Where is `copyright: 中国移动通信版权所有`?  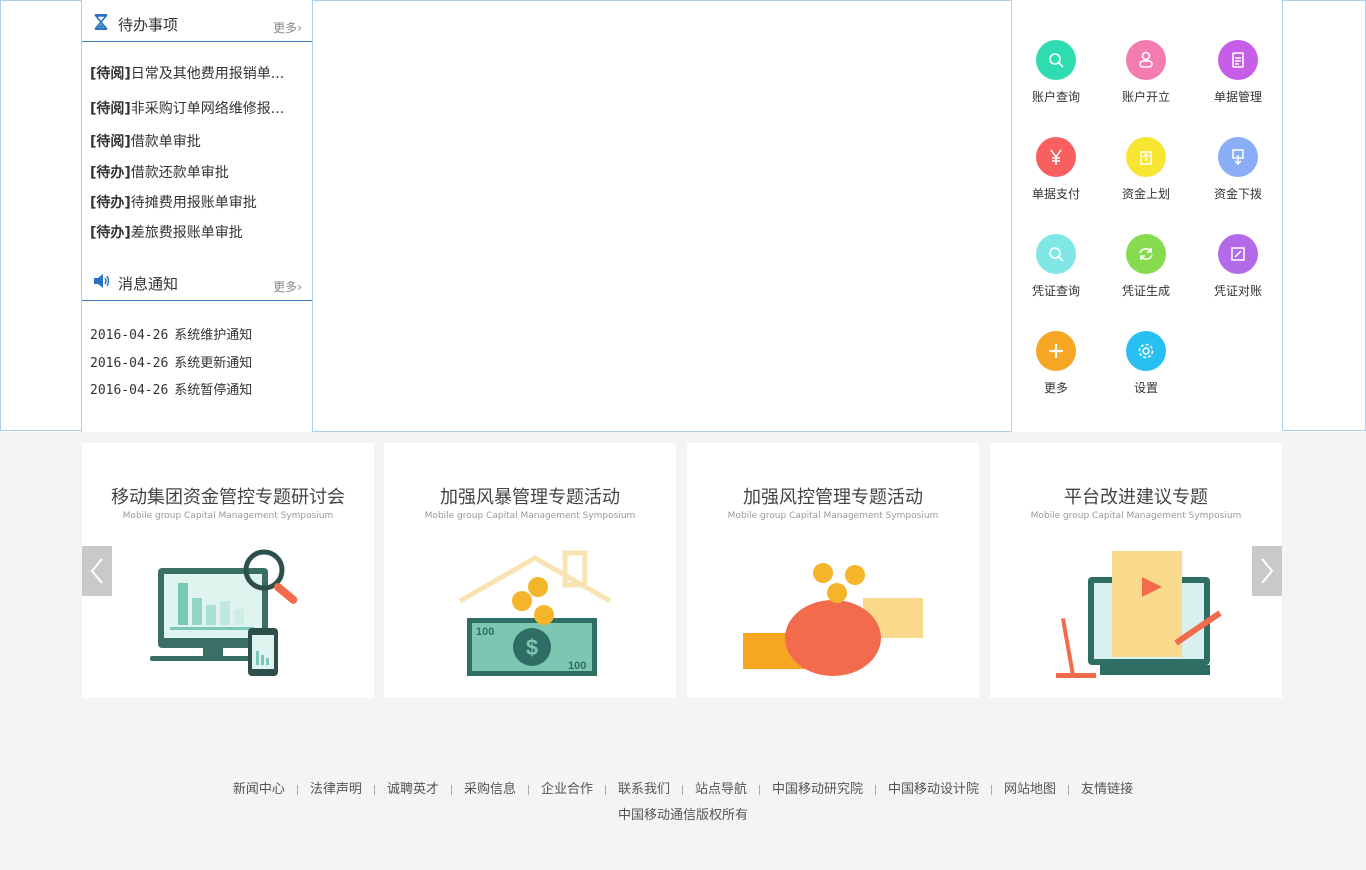 copyright: 中国移动通信版权所有 is located at coordinates (682, 815).